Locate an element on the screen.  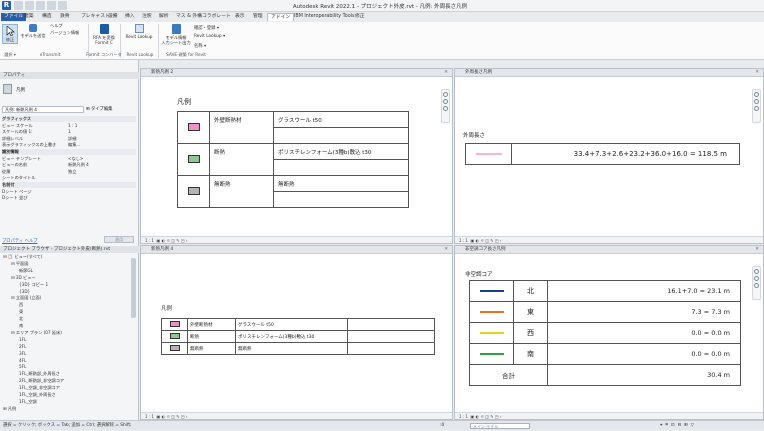
browser-tree-item: 北 is located at coordinates (21, 318).